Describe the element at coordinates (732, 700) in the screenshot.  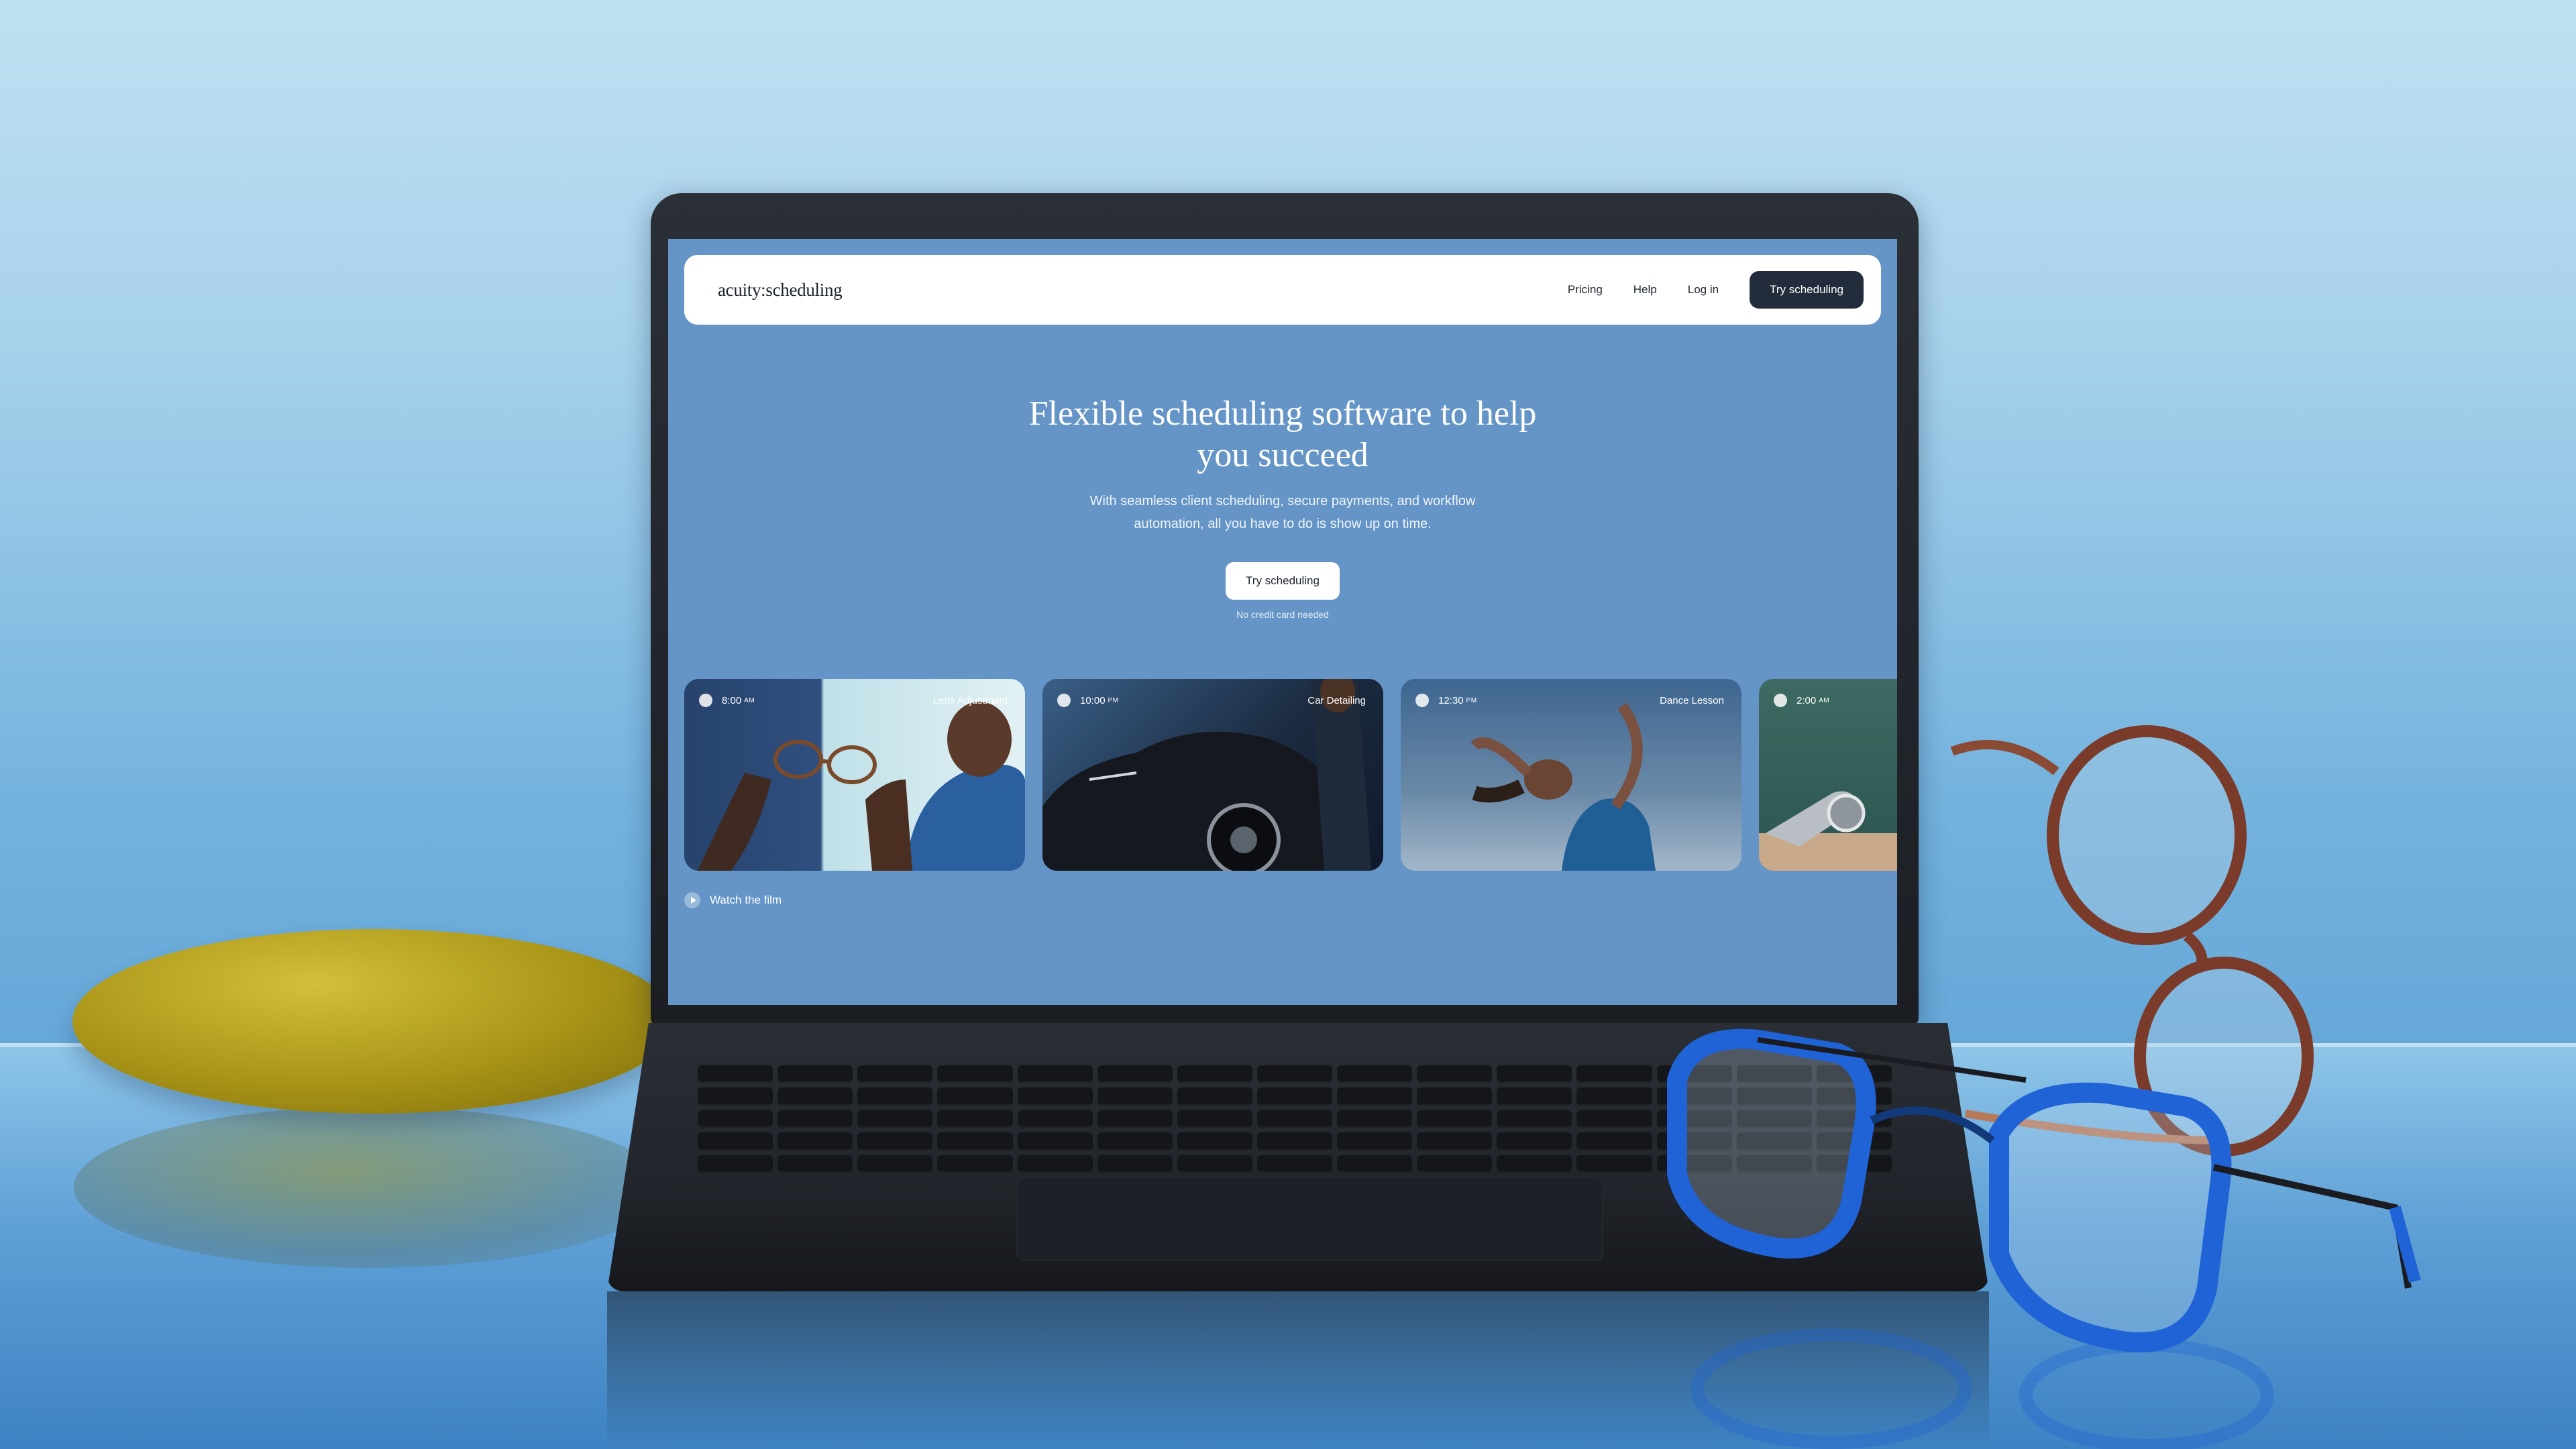
I see `card-time: 8:00` at that location.